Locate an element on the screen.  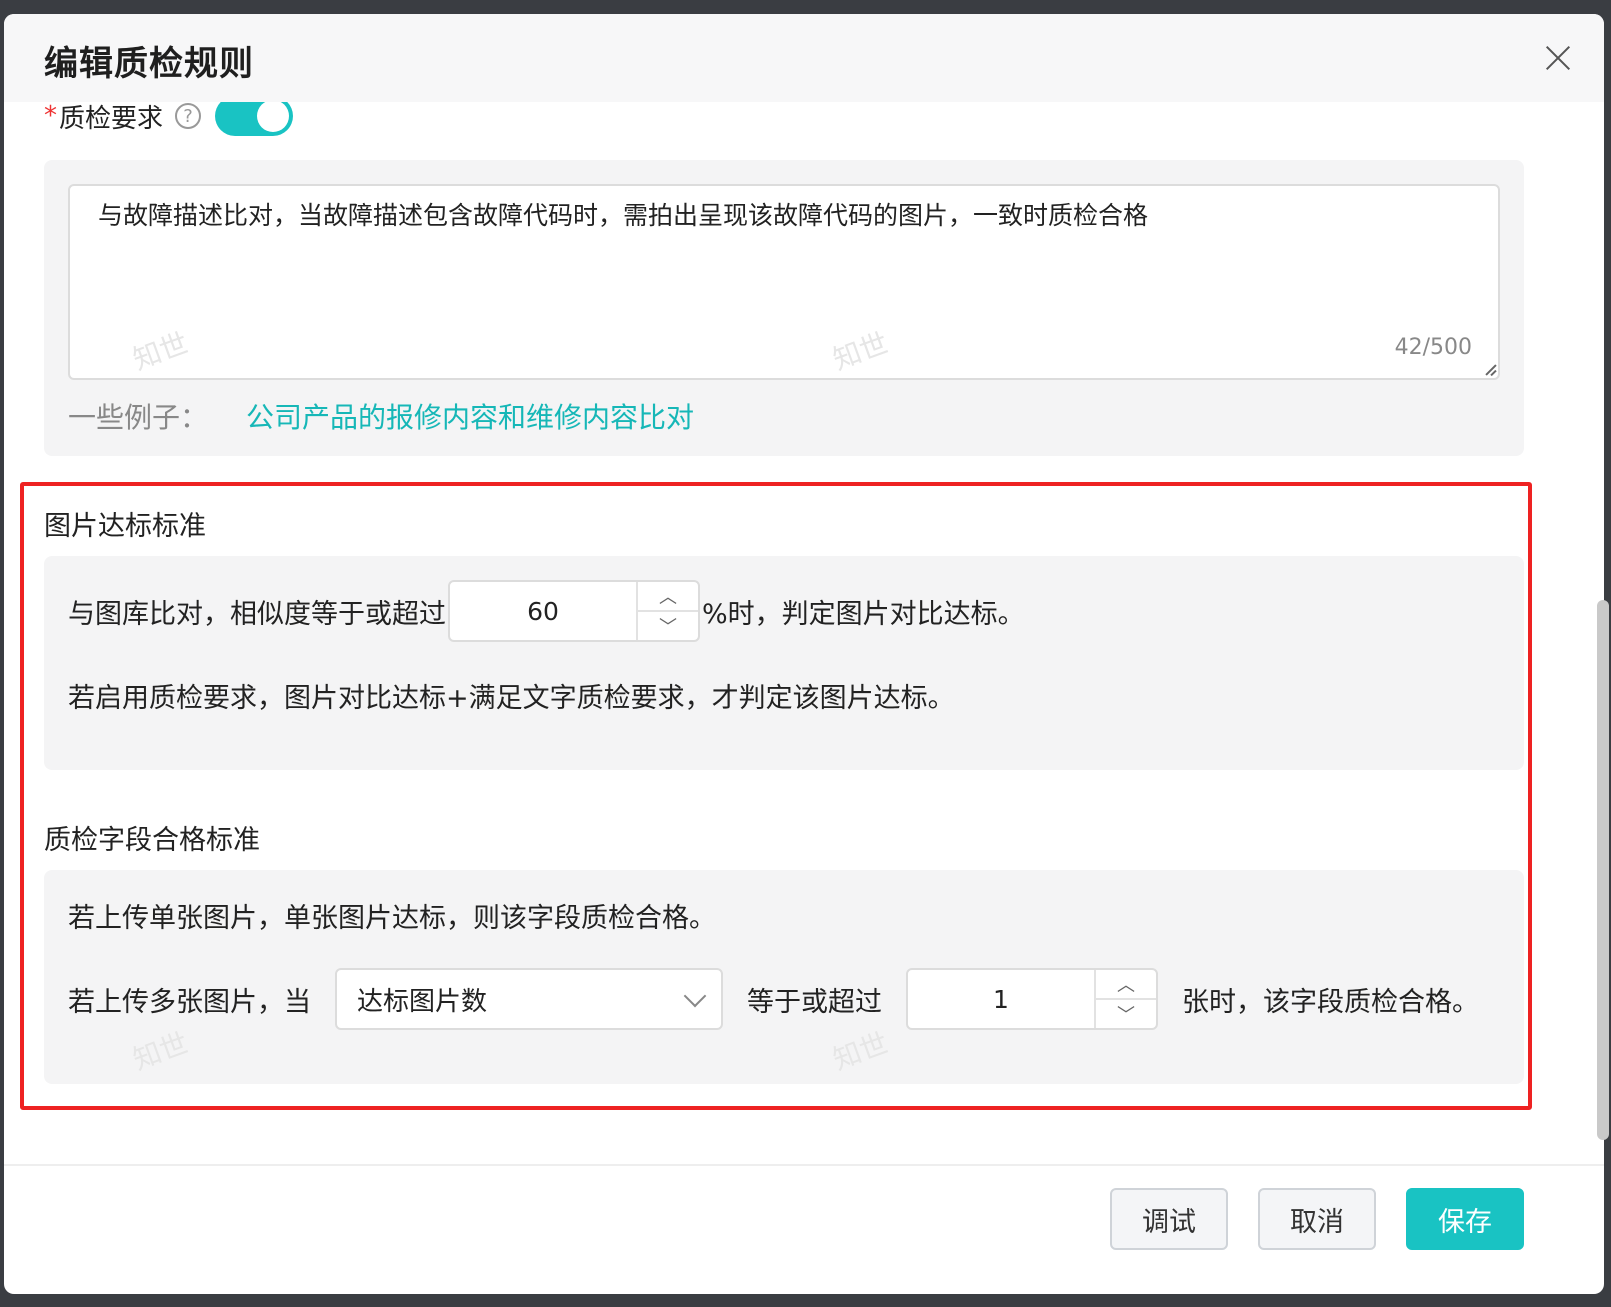
toggle-knob is located at coordinates (273, 117).